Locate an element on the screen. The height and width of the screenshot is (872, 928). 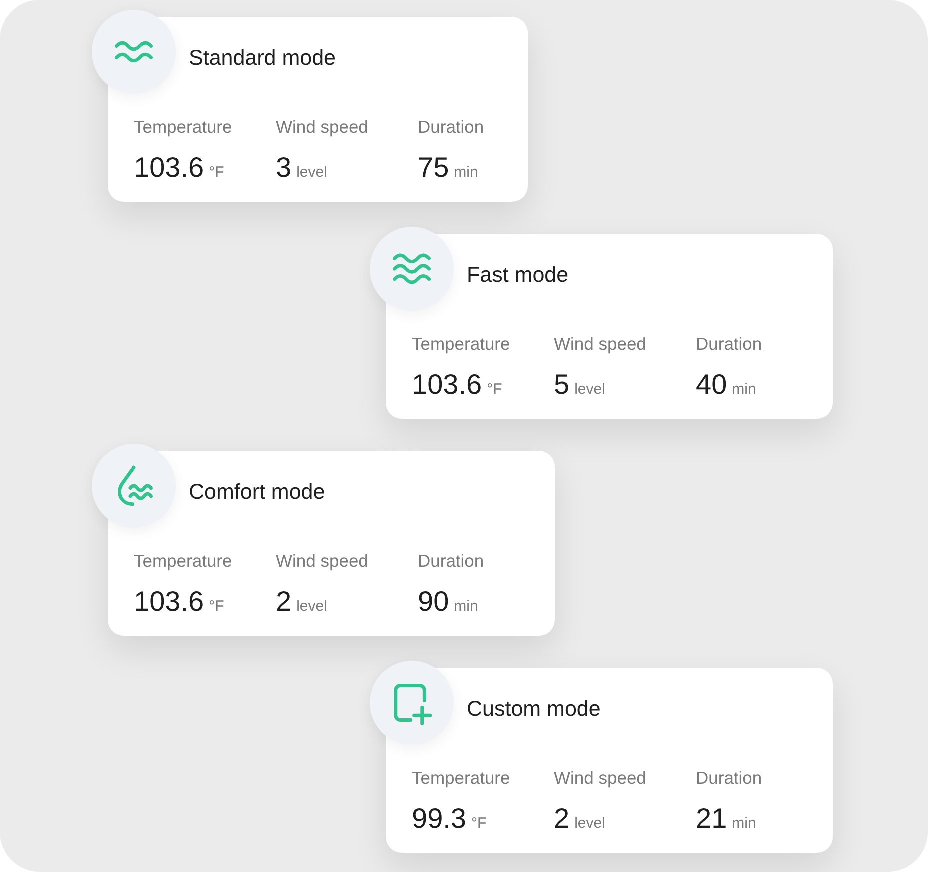
mode-title: Standard mode is located at coordinates (262, 58).